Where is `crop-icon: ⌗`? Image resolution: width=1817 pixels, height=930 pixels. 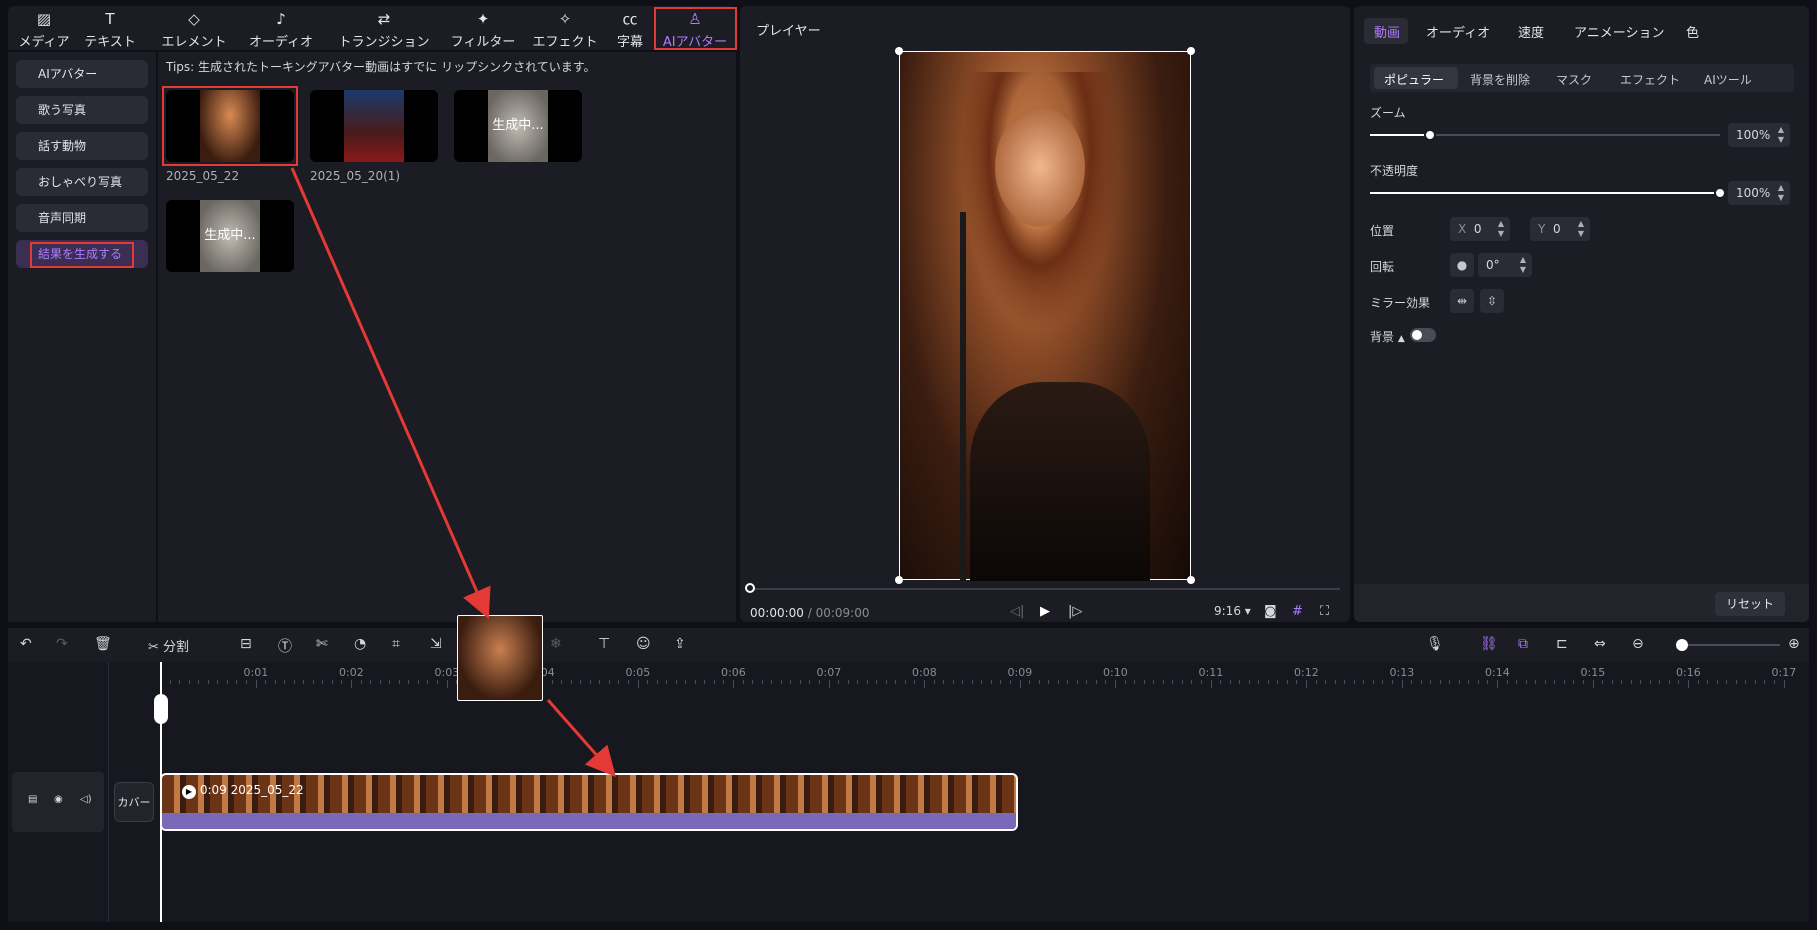 crop-icon: ⌗ is located at coordinates (396, 644).